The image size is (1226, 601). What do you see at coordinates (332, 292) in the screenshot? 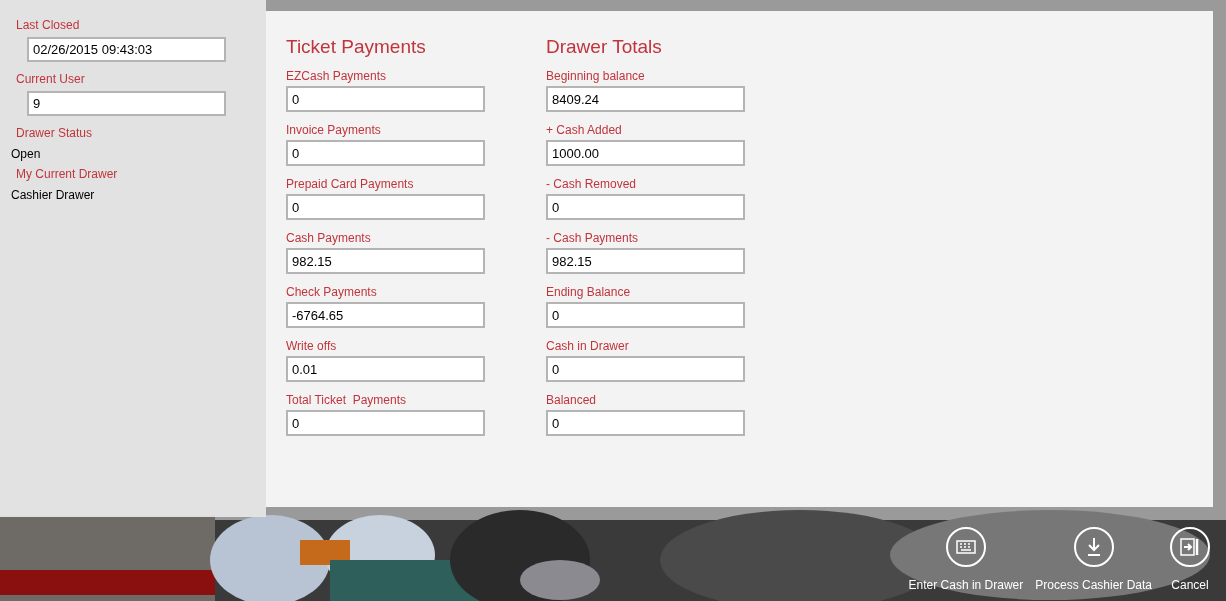
I see `field-label: Check Payments` at bounding box center [332, 292].